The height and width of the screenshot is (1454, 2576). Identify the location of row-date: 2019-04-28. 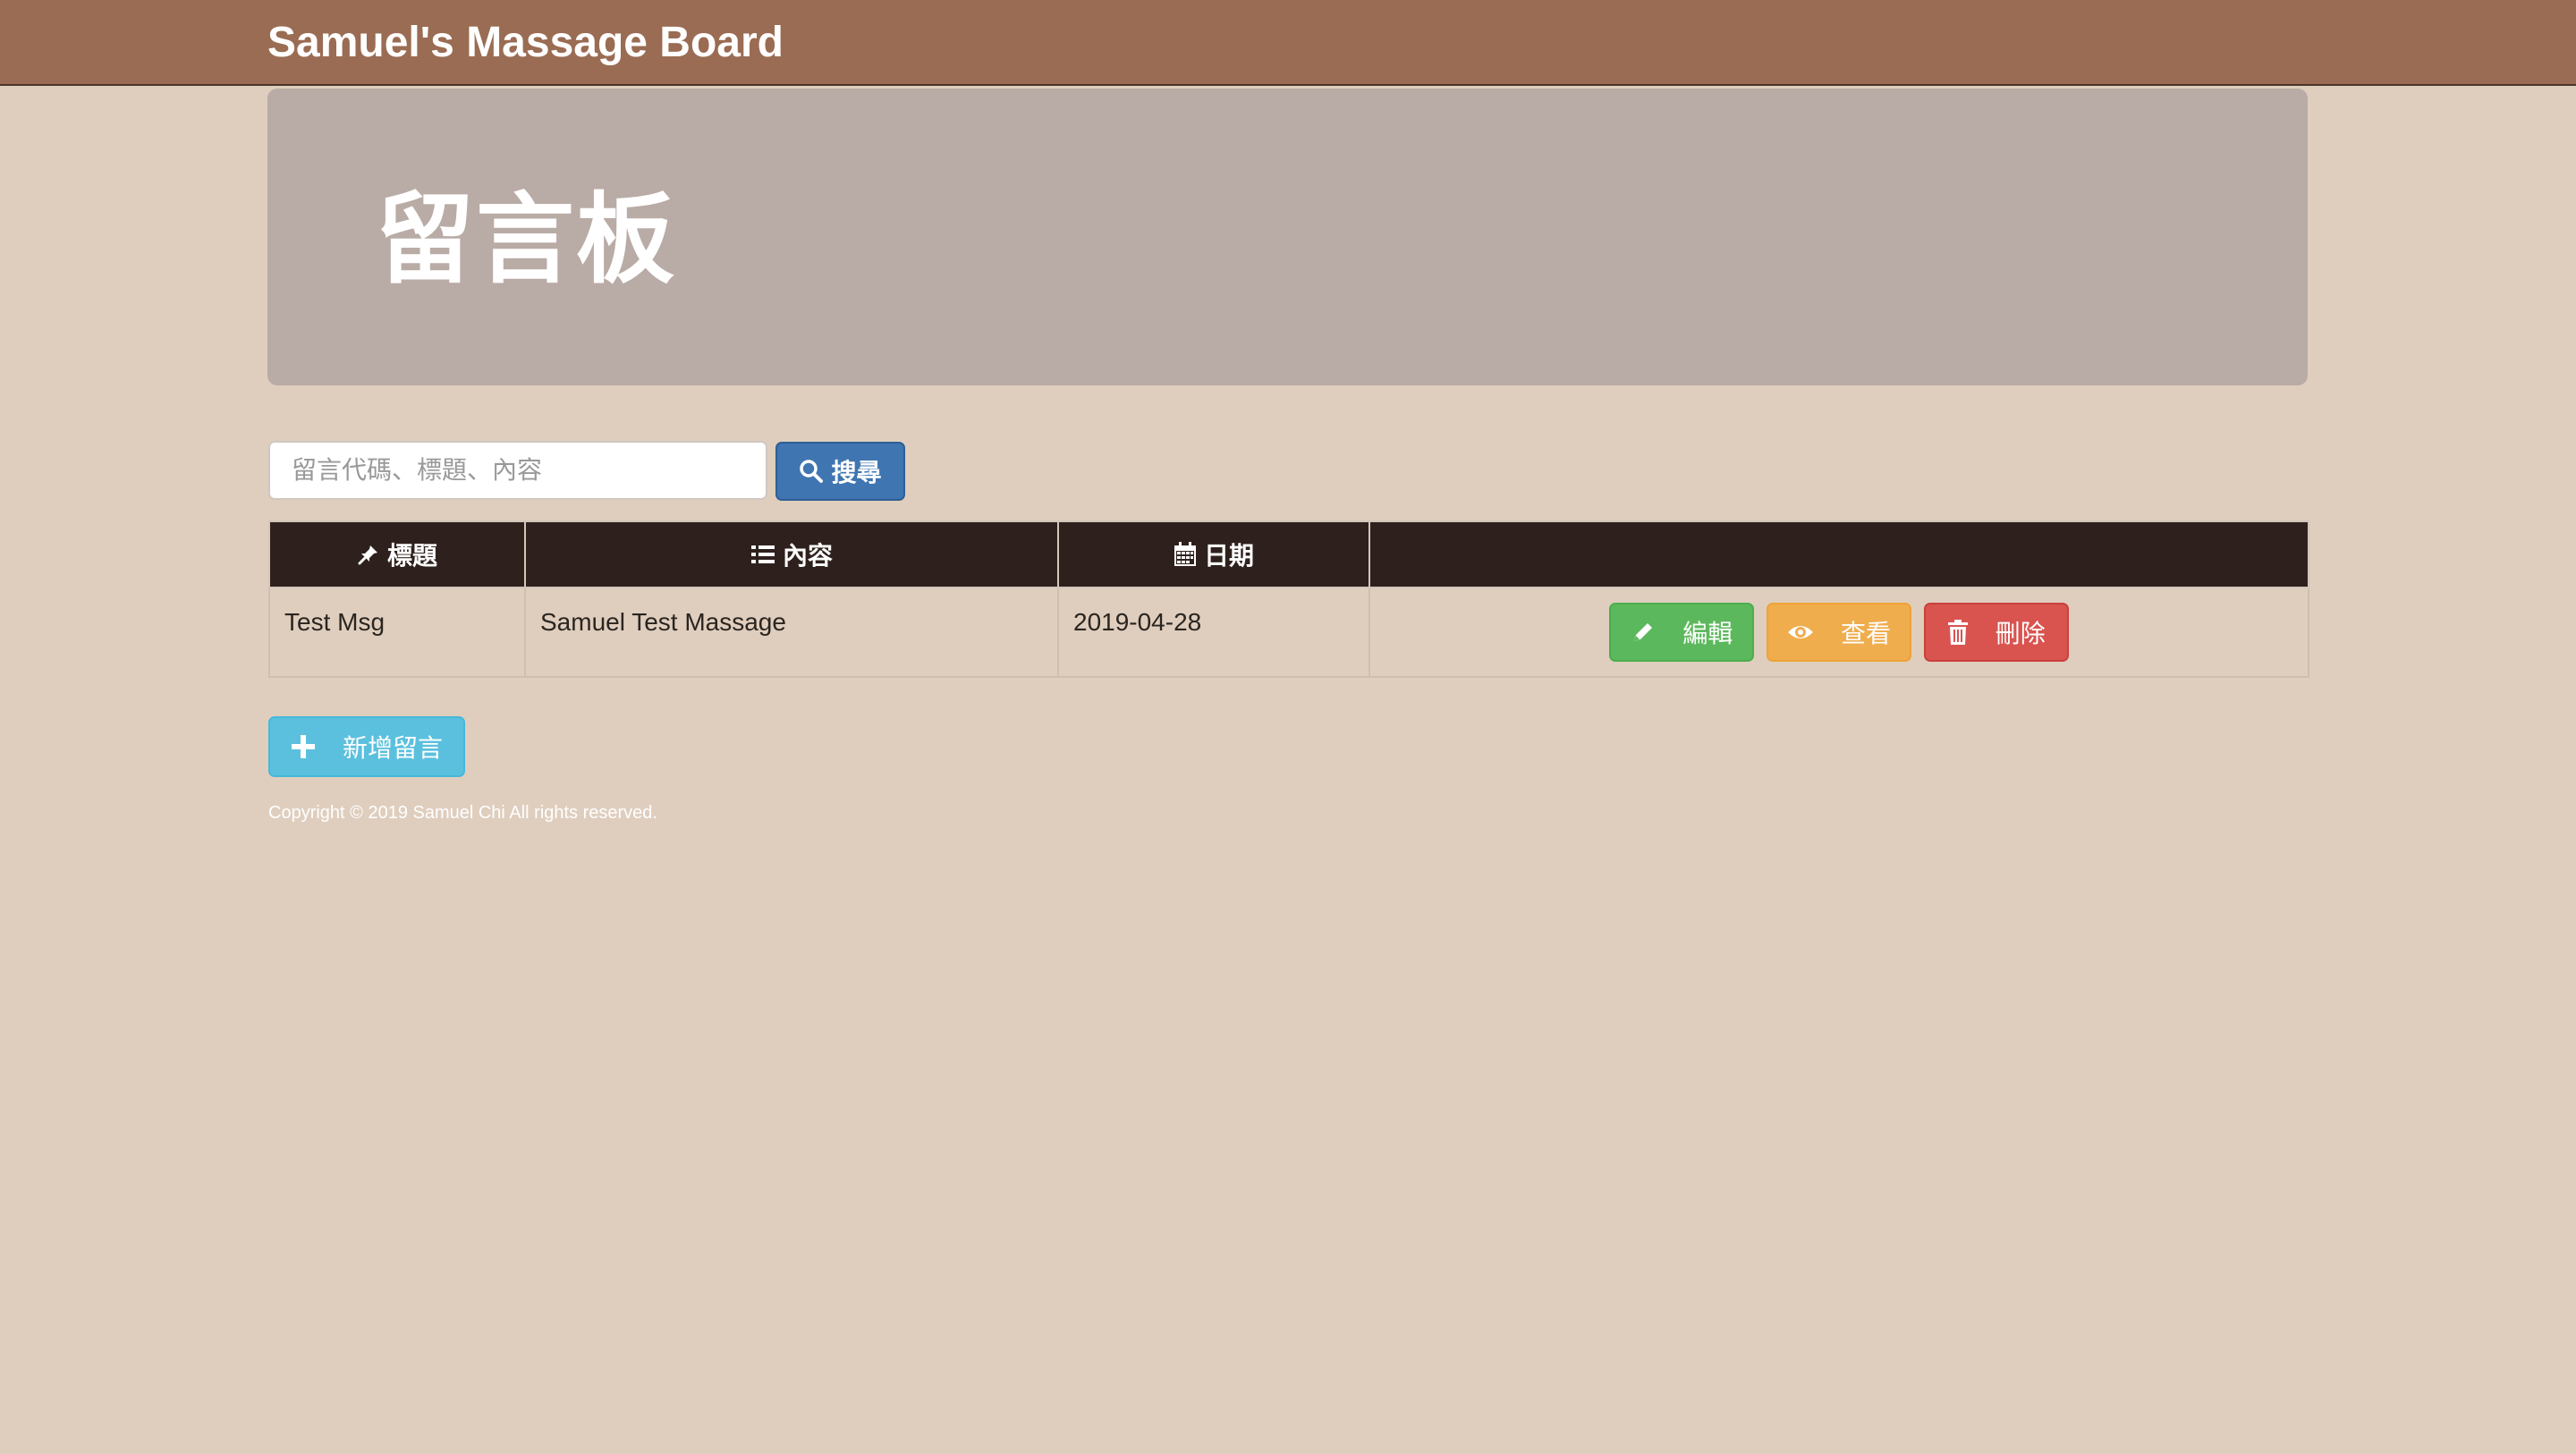
(1213, 633).